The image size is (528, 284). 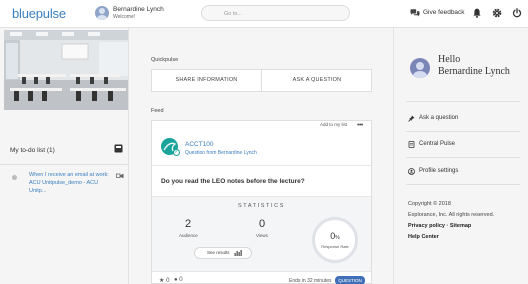 What do you see at coordinates (474, 71) in the screenshot?
I see `profile-name: Bernardine Lynch` at bounding box center [474, 71].